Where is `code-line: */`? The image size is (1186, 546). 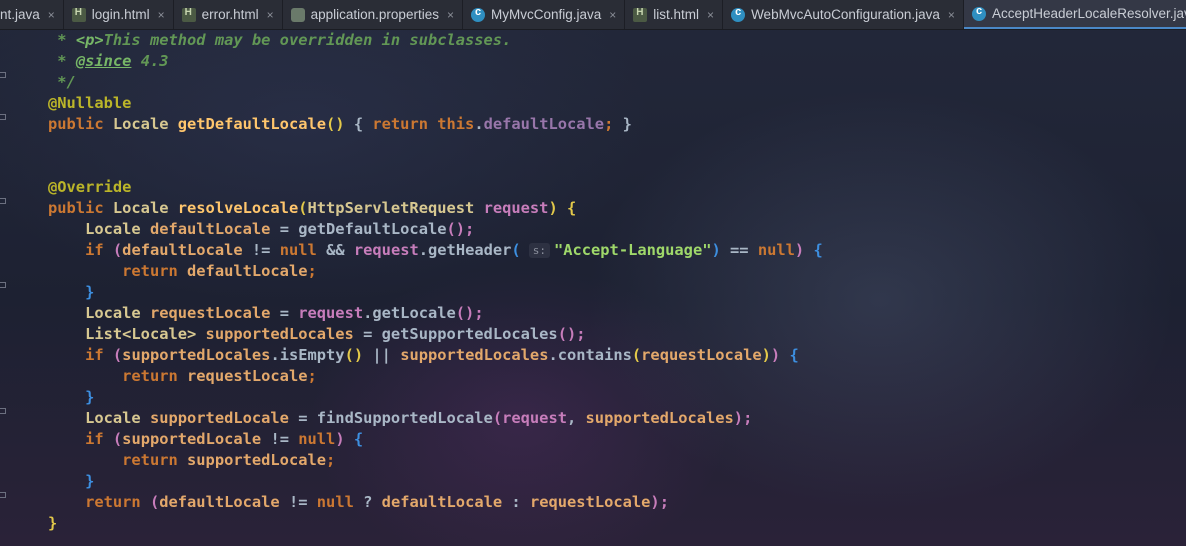 code-line: */ is located at coordinates (62, 82).